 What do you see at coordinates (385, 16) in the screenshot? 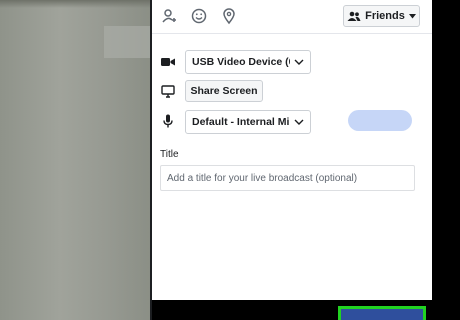
I see `audience-selector-label: Friends` at bounding box center [385, 16].